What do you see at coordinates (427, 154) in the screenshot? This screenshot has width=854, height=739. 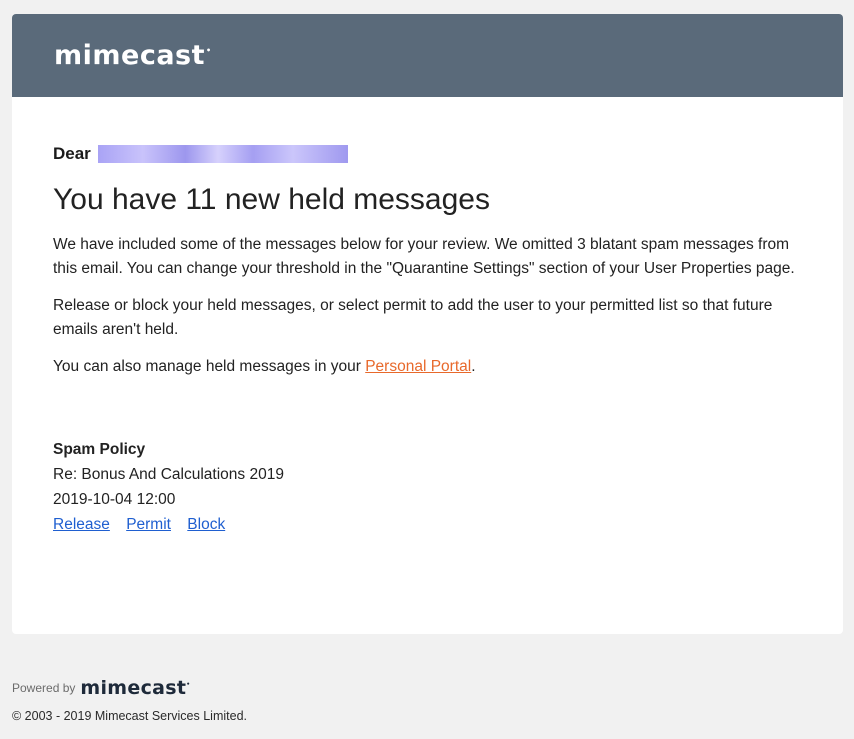 I see `greeting: Dear` at bounding box center [427, 154].